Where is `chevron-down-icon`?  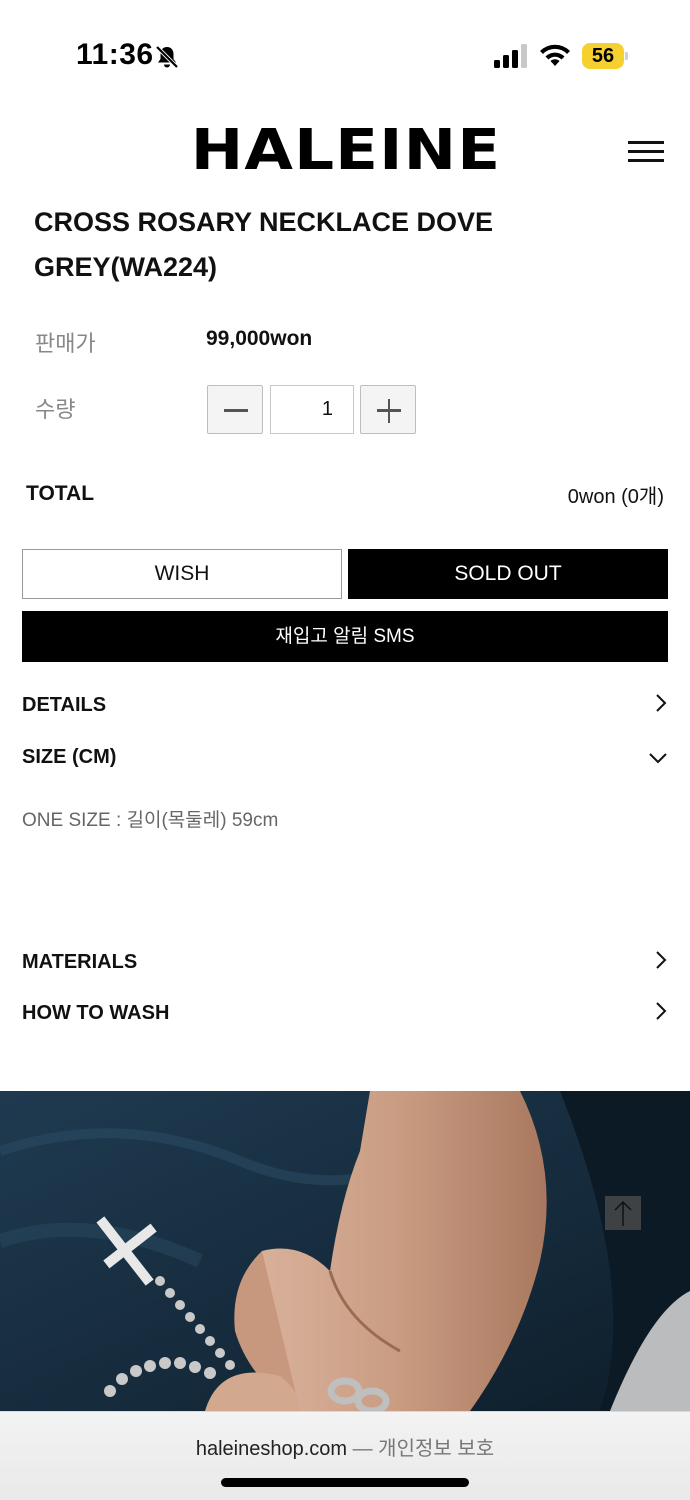 chevron-down-icon is located at coordinates (658, 758).